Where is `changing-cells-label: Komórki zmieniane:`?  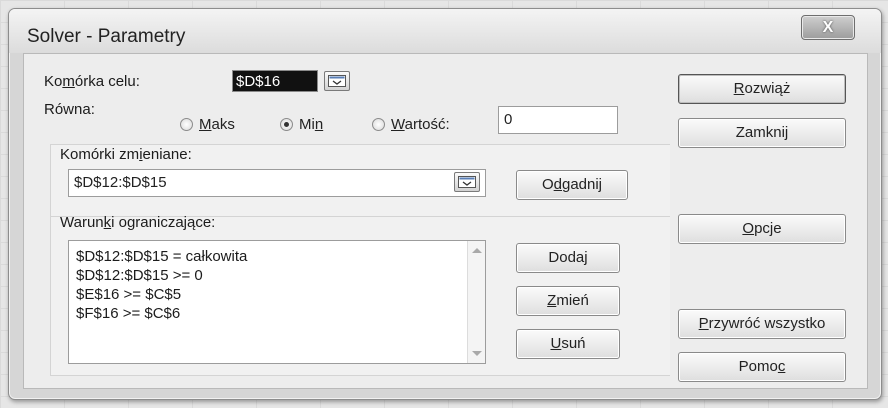 changing-cells-label: Komórki zmieniane: is located at coordinates (126, 154).